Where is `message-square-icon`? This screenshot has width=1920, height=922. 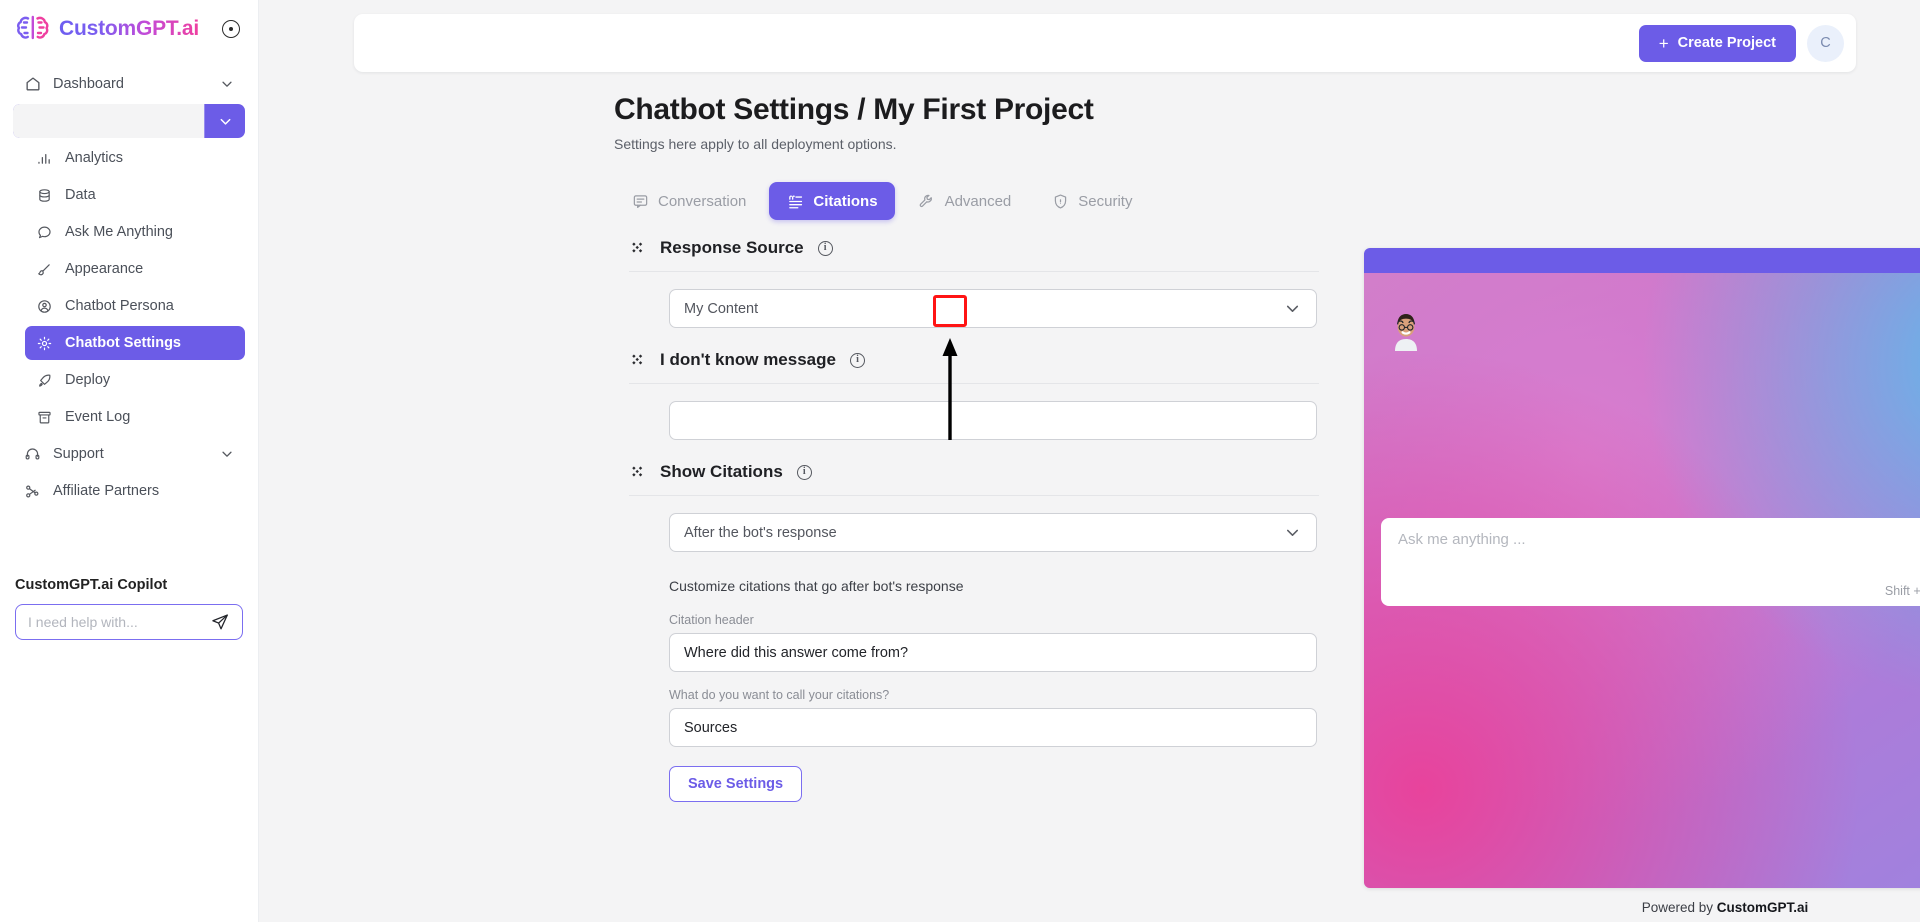
message-square-icon is located at coordinates (640, 201).